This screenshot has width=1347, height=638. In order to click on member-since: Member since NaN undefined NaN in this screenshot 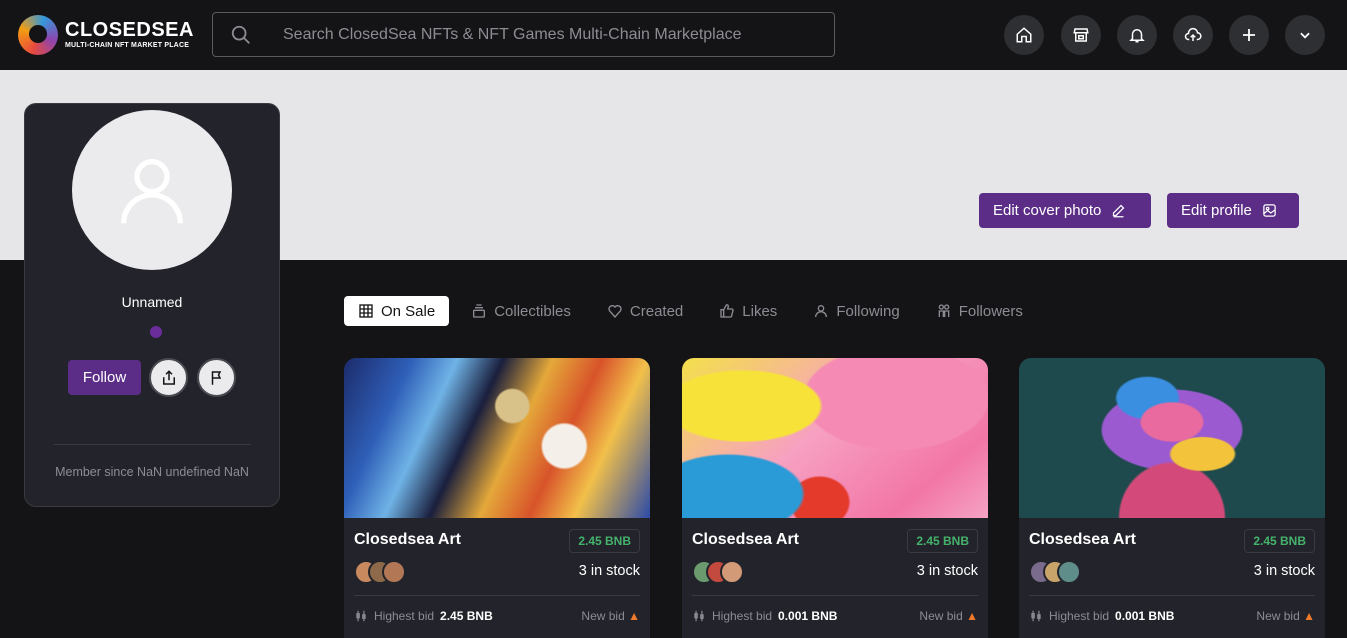, I will do `click(152, 472)`.